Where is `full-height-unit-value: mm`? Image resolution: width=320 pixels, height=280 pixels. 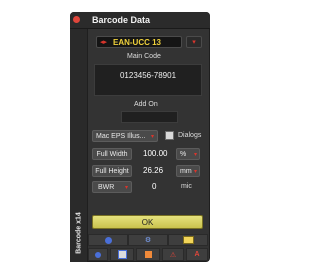
full-height-unit-value: mm is located at coordinates (186, 171).